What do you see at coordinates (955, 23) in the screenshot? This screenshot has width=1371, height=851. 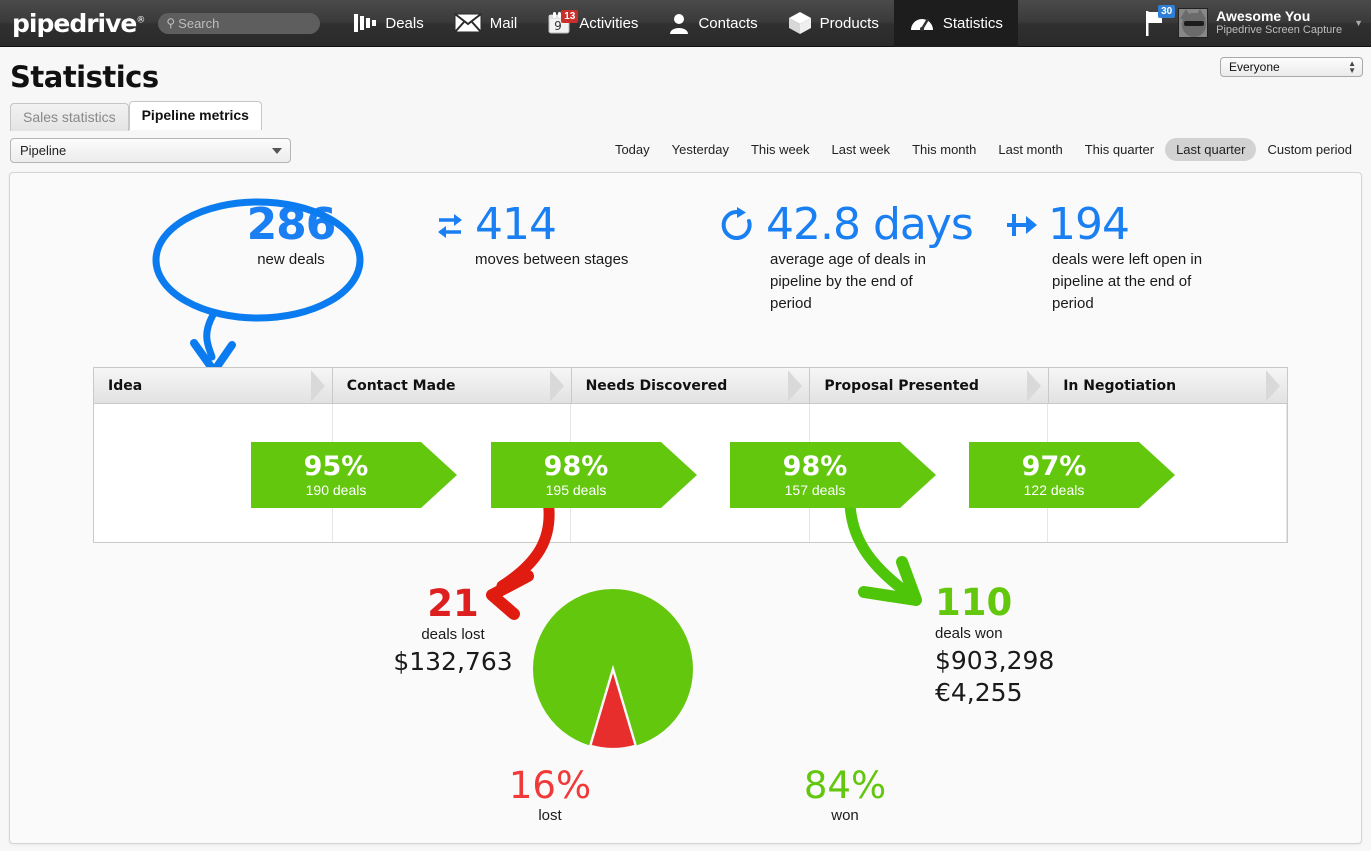 I see `nav-item-statistics: Statistics` at bounding box center [955, 23].